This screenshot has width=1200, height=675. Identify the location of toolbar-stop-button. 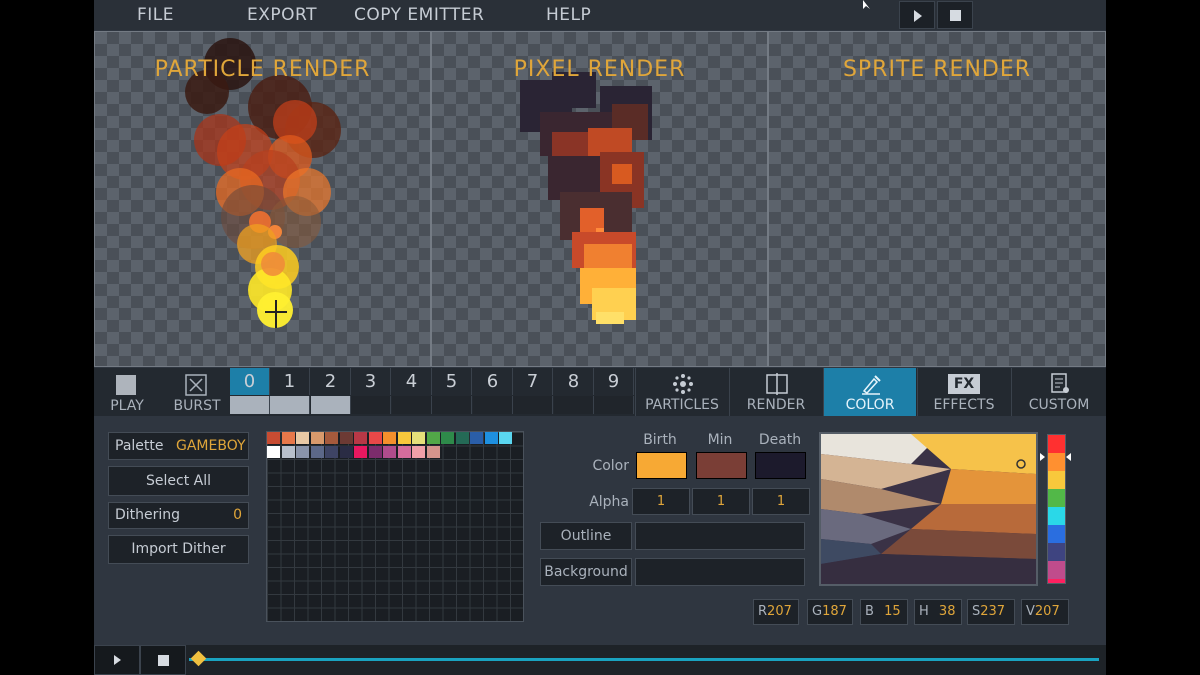
(955, 15).